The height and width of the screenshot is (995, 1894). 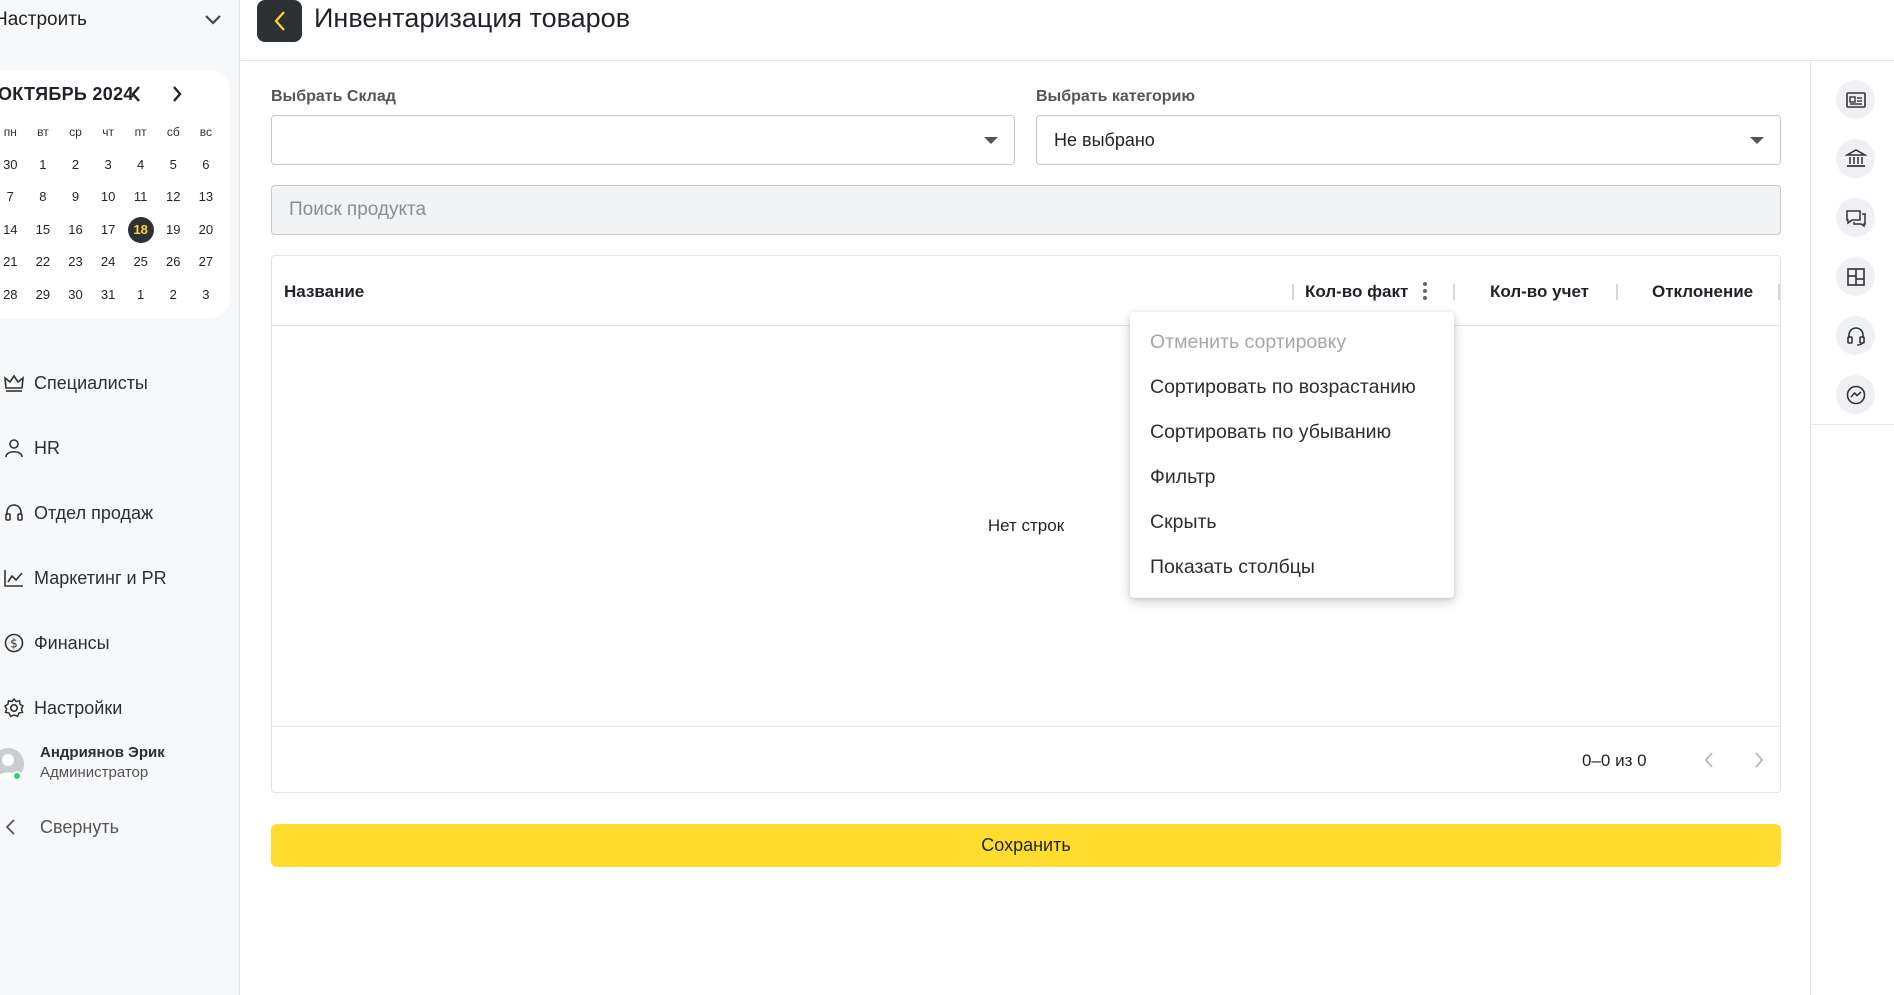 I want to click on collapse-sidebar-button: Свернуть, so click(x=115, y=827).